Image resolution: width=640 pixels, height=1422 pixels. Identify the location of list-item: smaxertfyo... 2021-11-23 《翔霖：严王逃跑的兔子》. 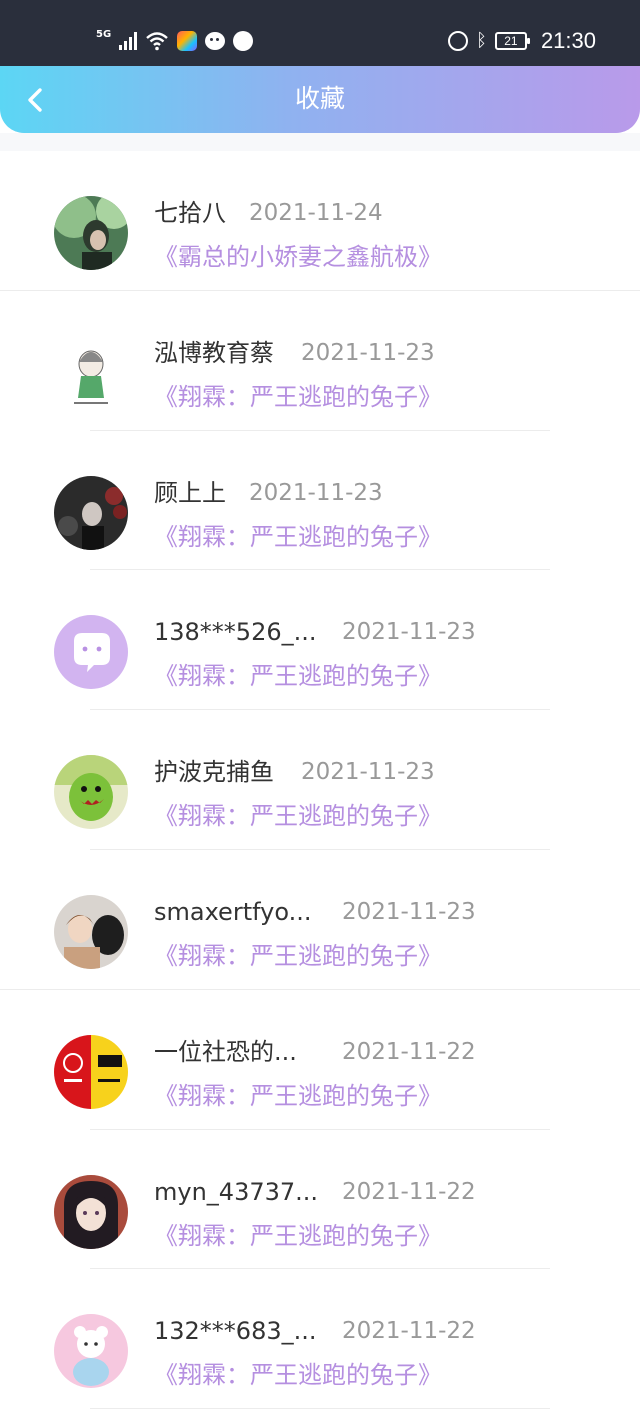
(320, 920).